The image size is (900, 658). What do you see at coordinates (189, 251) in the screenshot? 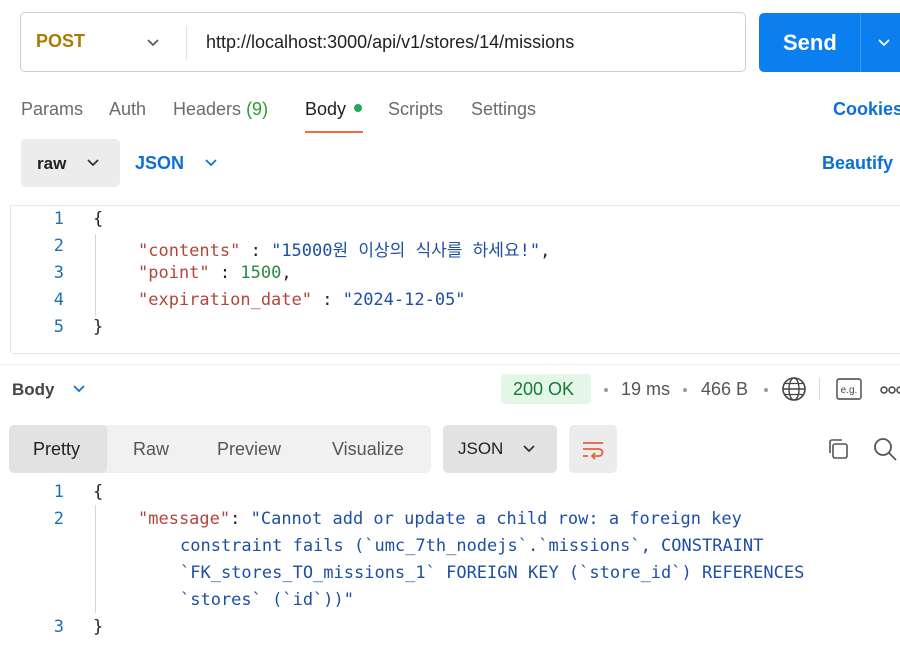
I see `json-key: "contents"` at bounding box center [189, 251].